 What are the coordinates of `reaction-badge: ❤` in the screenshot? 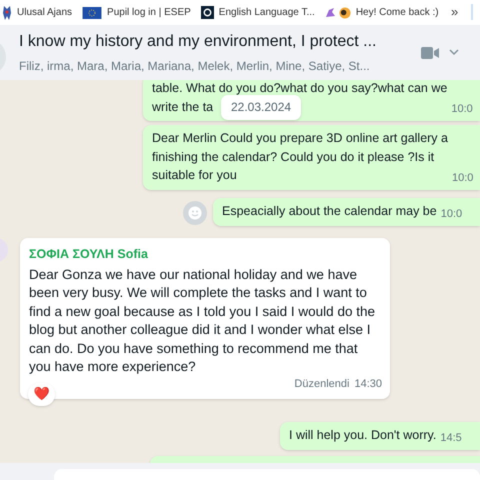 It's located at (41, 394).